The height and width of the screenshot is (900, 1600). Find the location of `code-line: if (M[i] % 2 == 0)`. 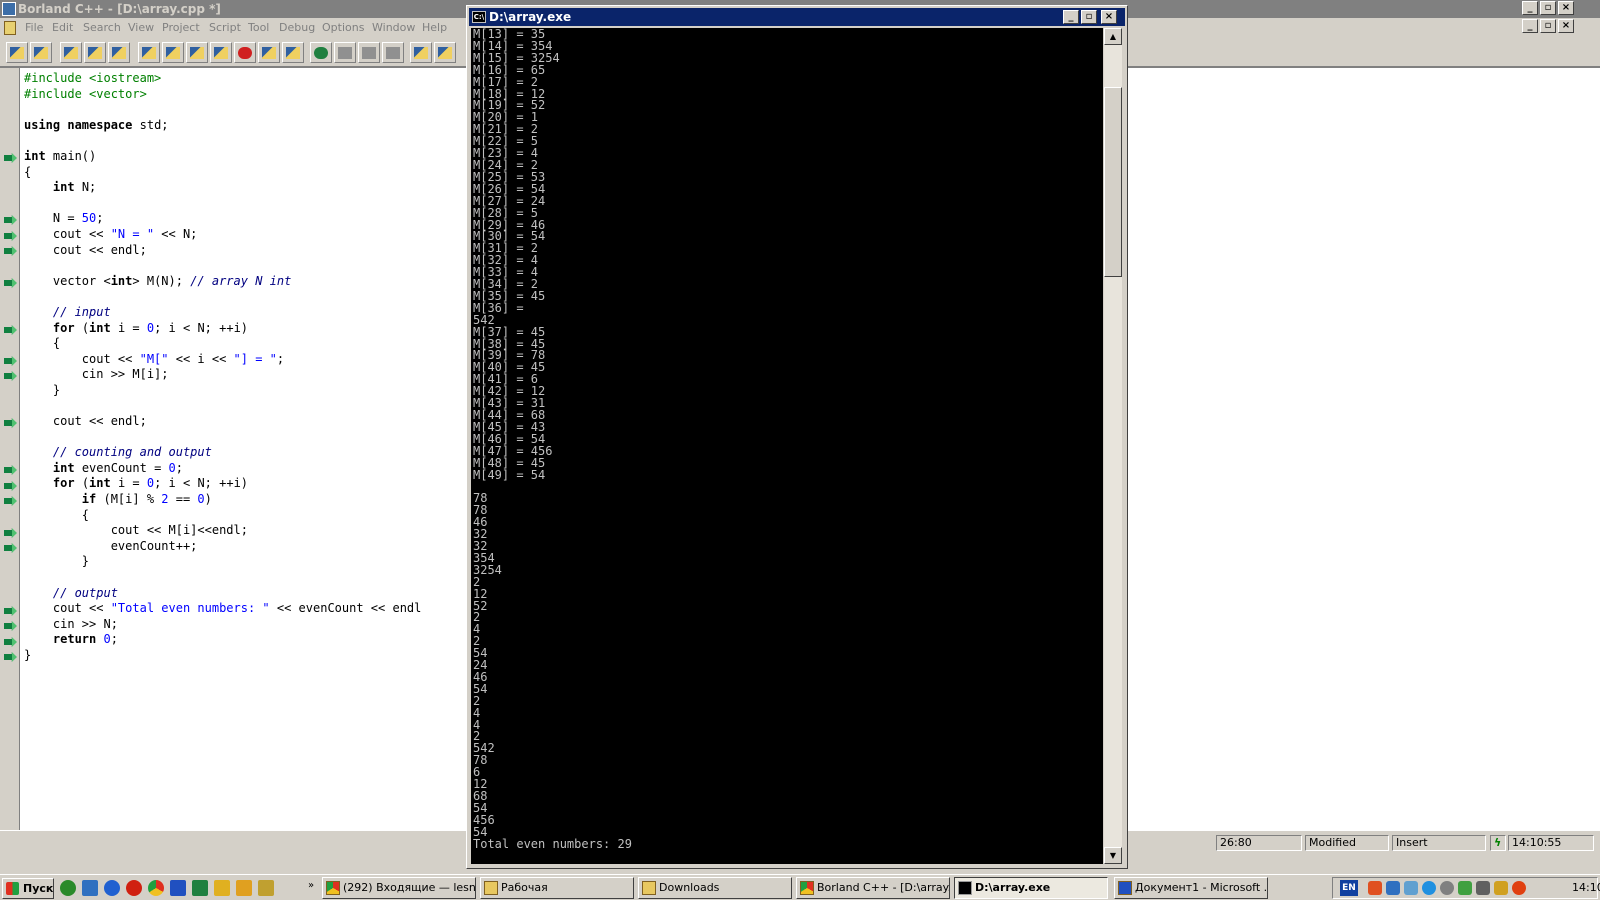

code-line: if (M[i] % 2 == 0) is located at coordinates (118, 499).